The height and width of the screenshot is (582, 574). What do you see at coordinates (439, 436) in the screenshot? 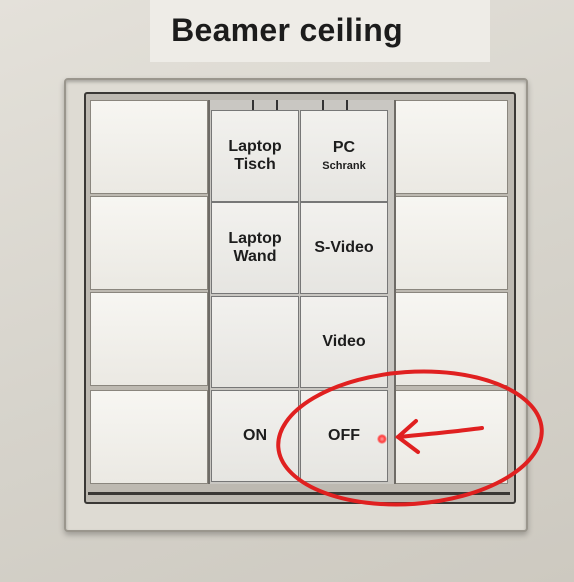
I see `arrow-icon` at bounding box center [439, 436].